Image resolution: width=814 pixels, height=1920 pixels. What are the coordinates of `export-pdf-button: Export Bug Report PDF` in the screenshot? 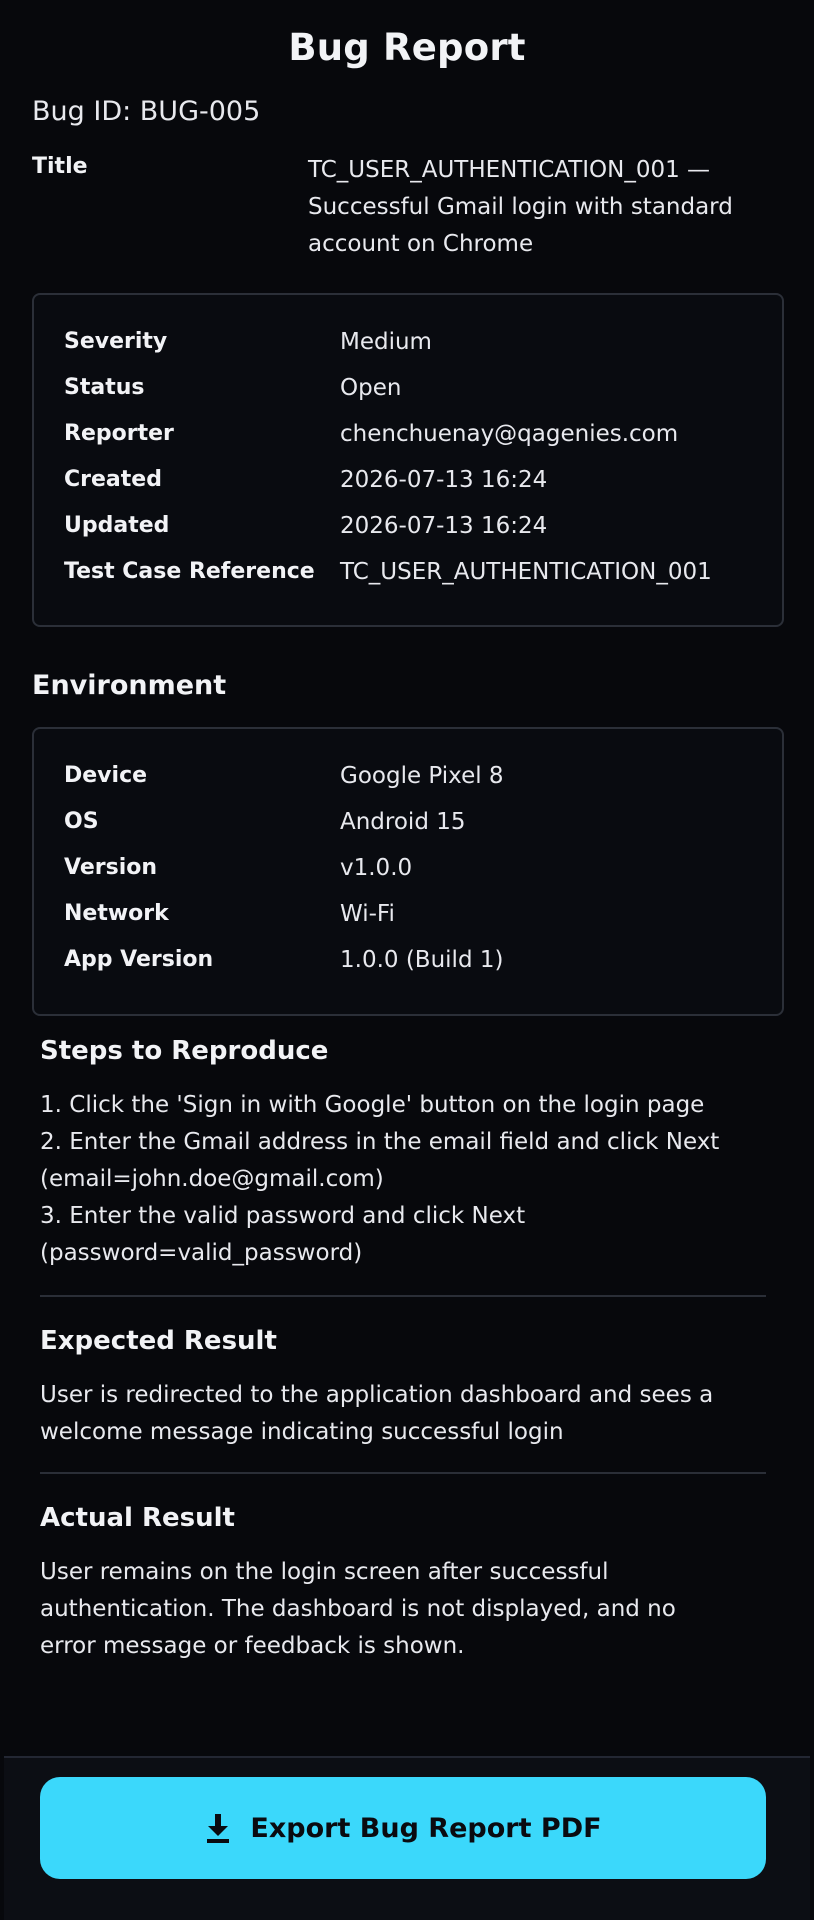 It's located at (403, 1828).